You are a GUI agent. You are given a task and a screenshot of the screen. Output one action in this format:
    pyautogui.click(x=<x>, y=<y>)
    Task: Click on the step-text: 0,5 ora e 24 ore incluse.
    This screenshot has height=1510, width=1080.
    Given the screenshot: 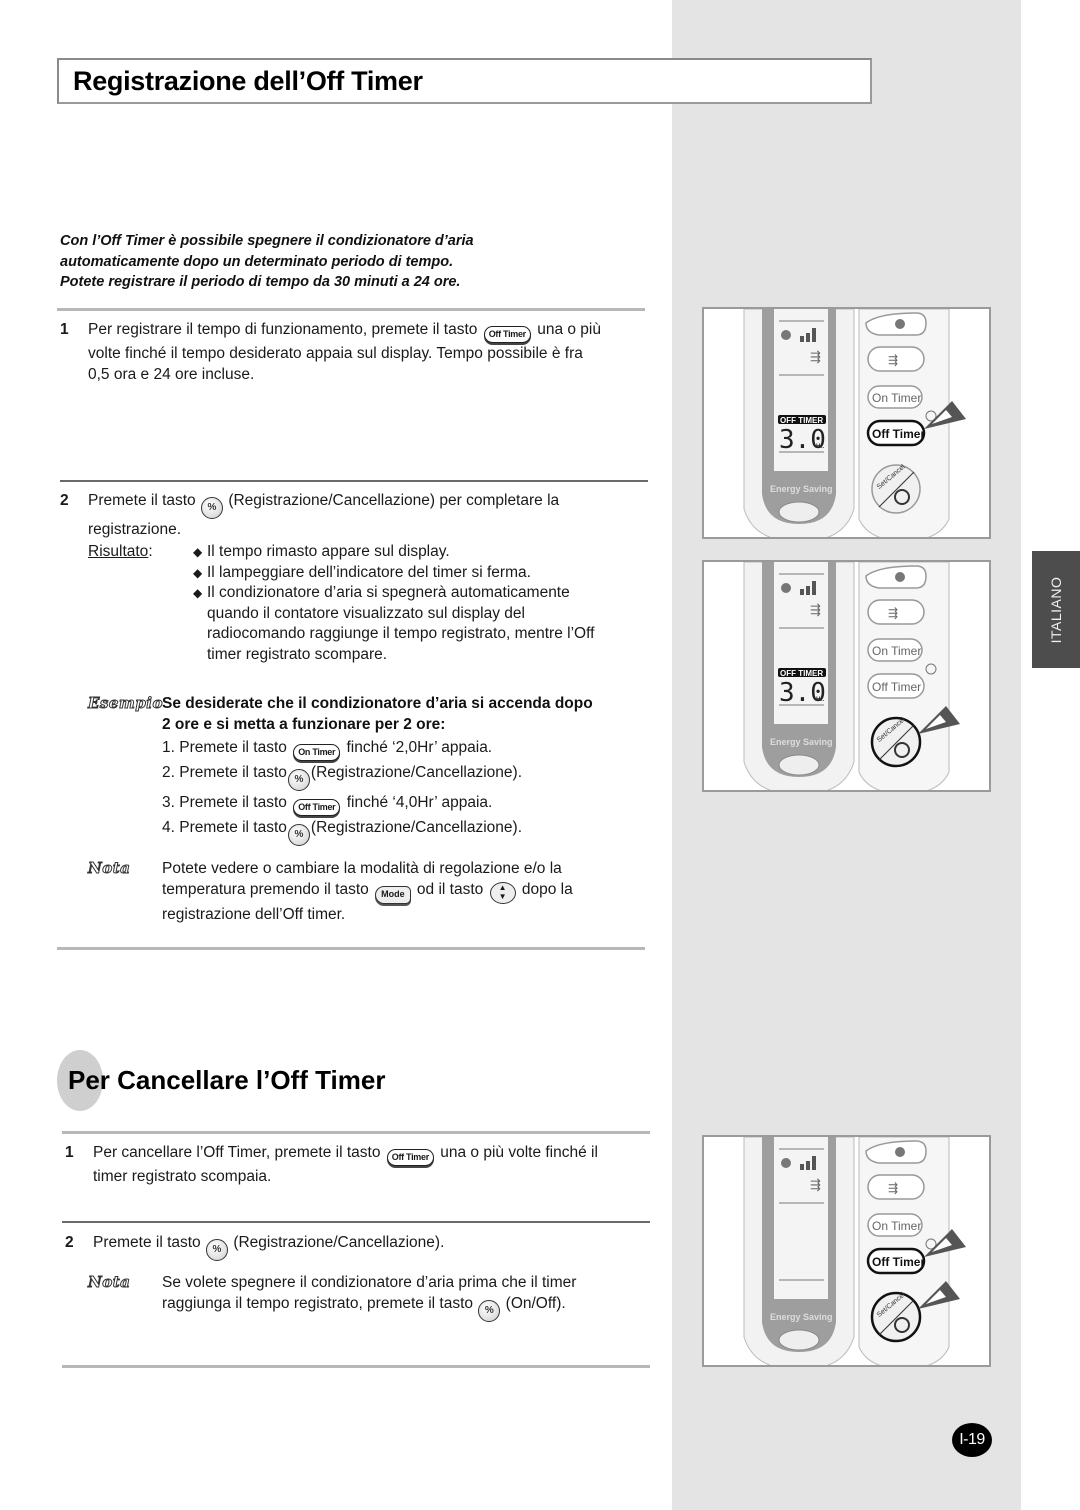 What is the action you would take?
    pyautogui.click(x=171, y=374)
    